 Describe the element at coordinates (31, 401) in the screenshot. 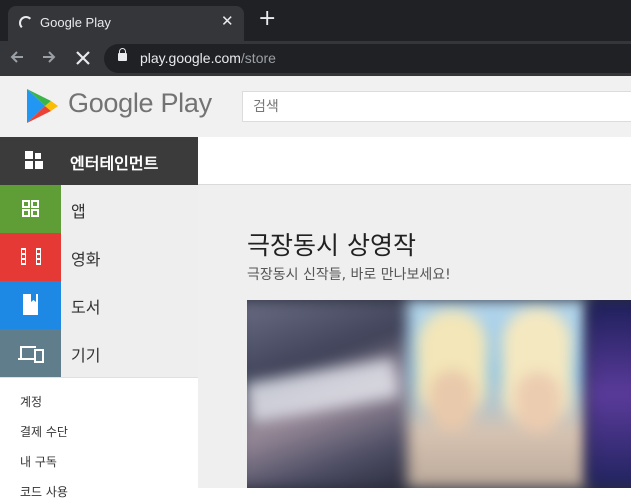

I see `sidebar-link-account: 계정` at that location.